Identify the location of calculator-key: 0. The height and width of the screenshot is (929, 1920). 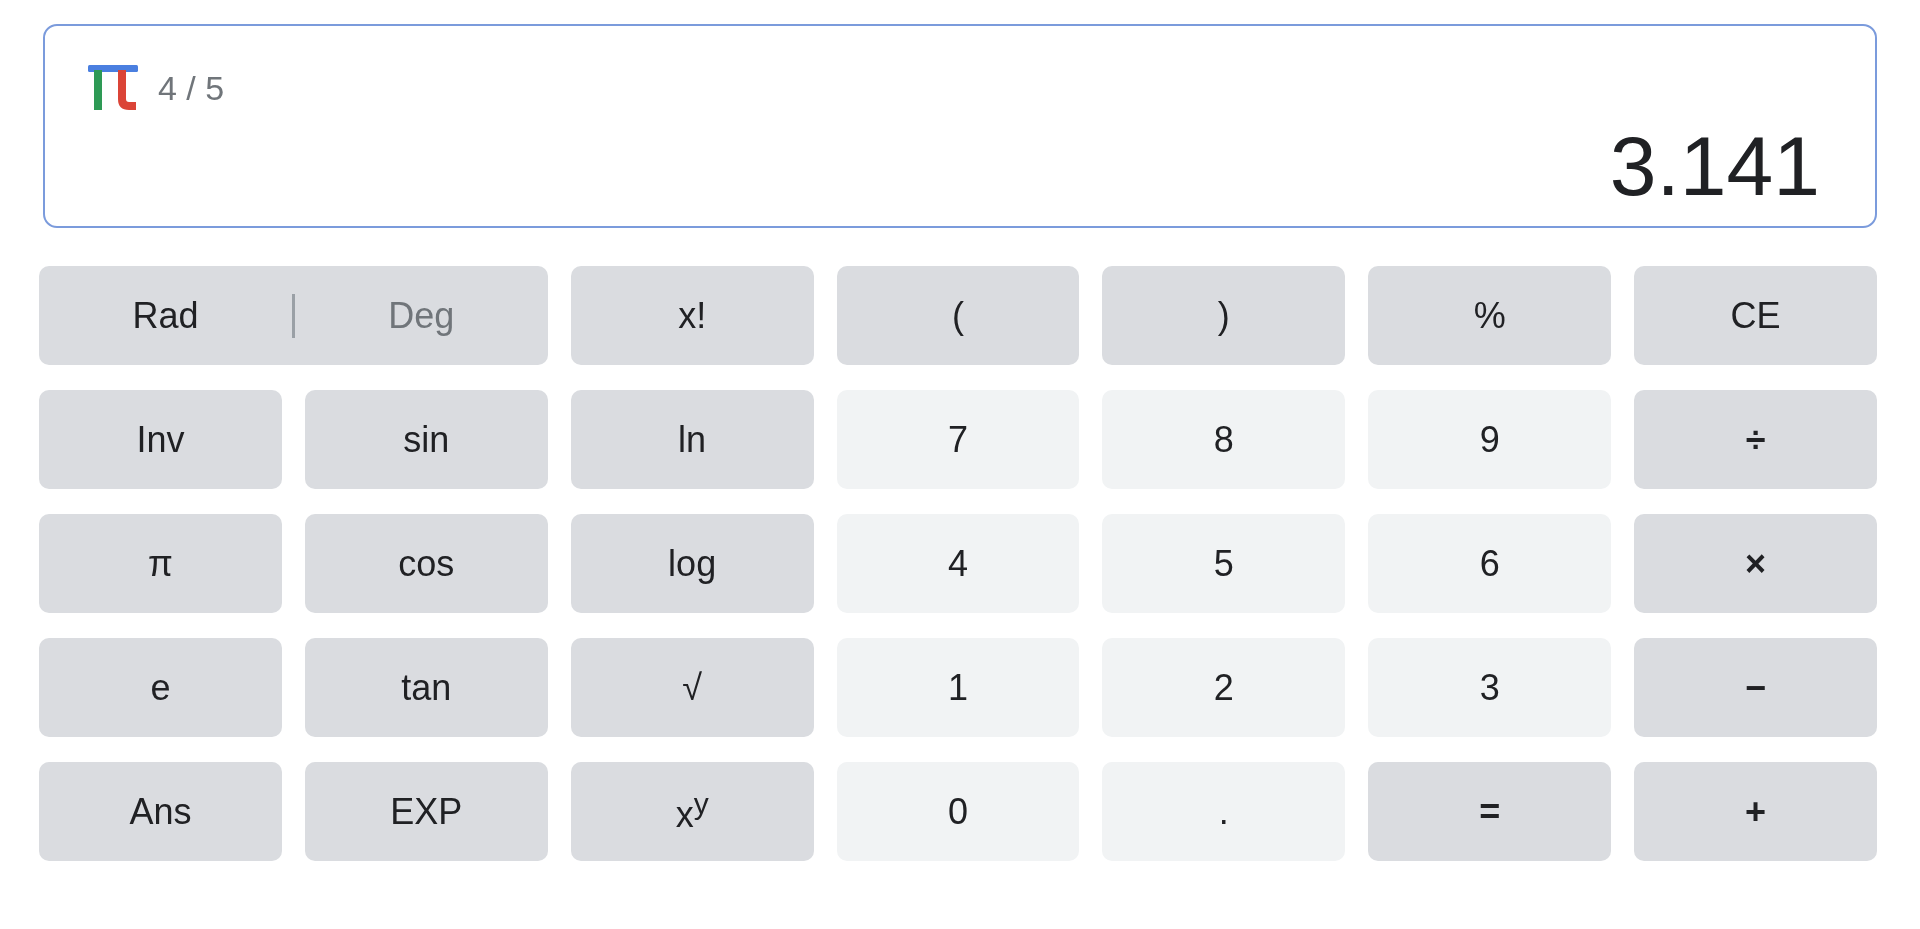
(958, 811).